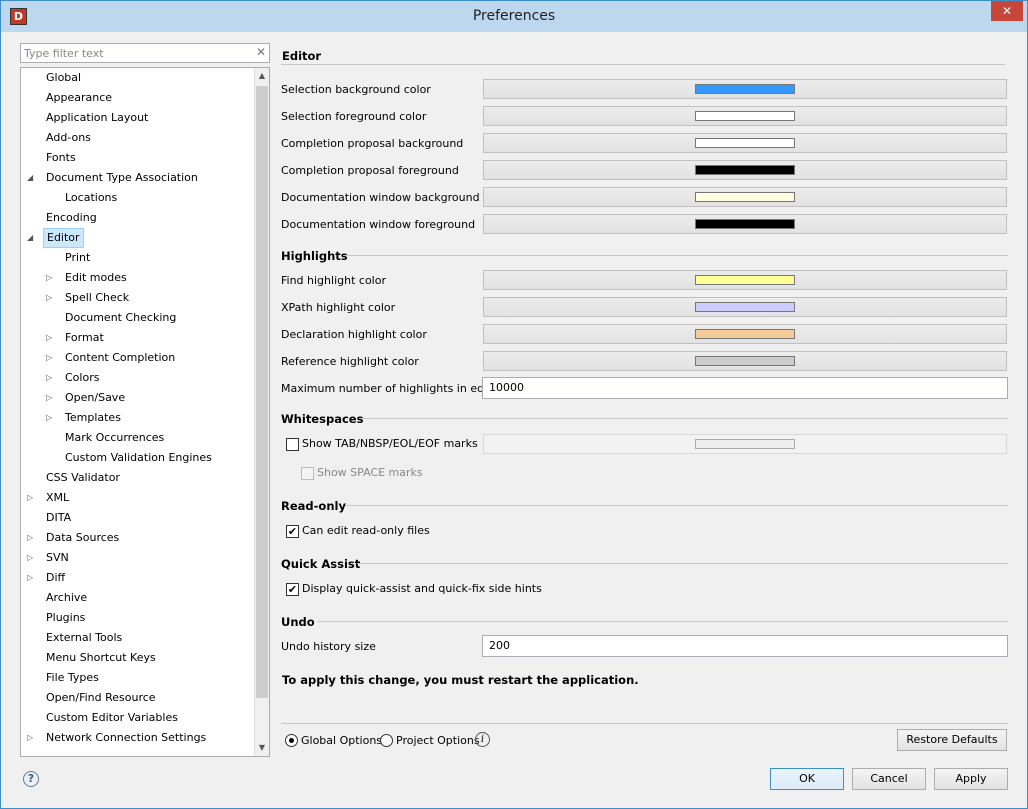  Describe the element at coordinates (138, 418) in the screenshot. I see `tree-item: ▷ Templates` at that location.